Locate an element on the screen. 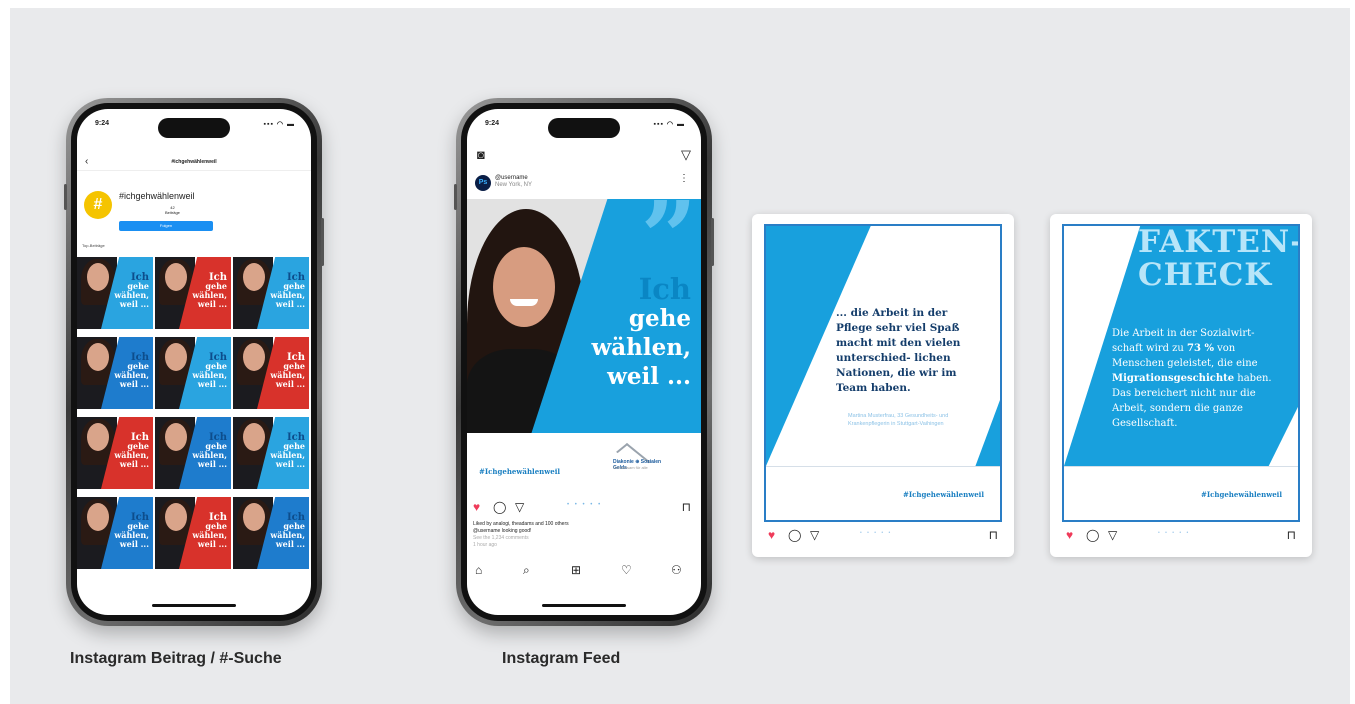 This screenshot has width=1355, height=704. send-icon: ▽ is located at coordinates (686, 155).